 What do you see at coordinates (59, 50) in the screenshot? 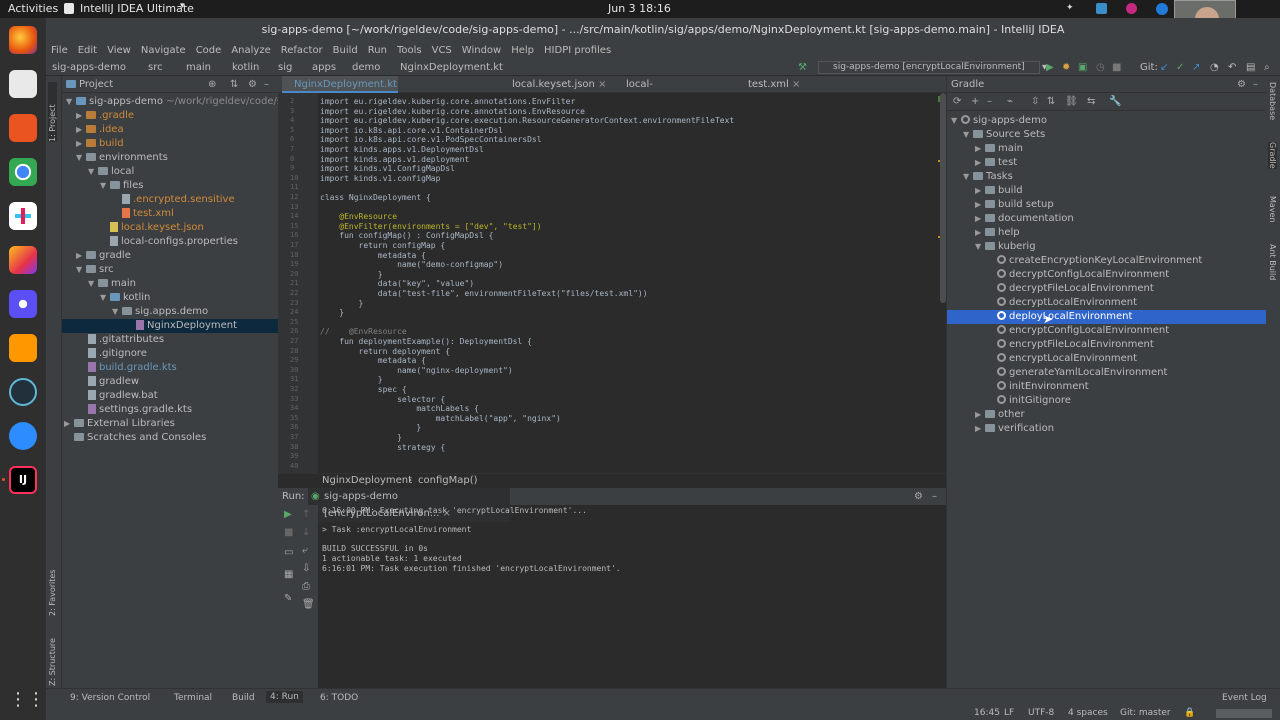
I see `menu-file: File` at bounding box center [59, 50].